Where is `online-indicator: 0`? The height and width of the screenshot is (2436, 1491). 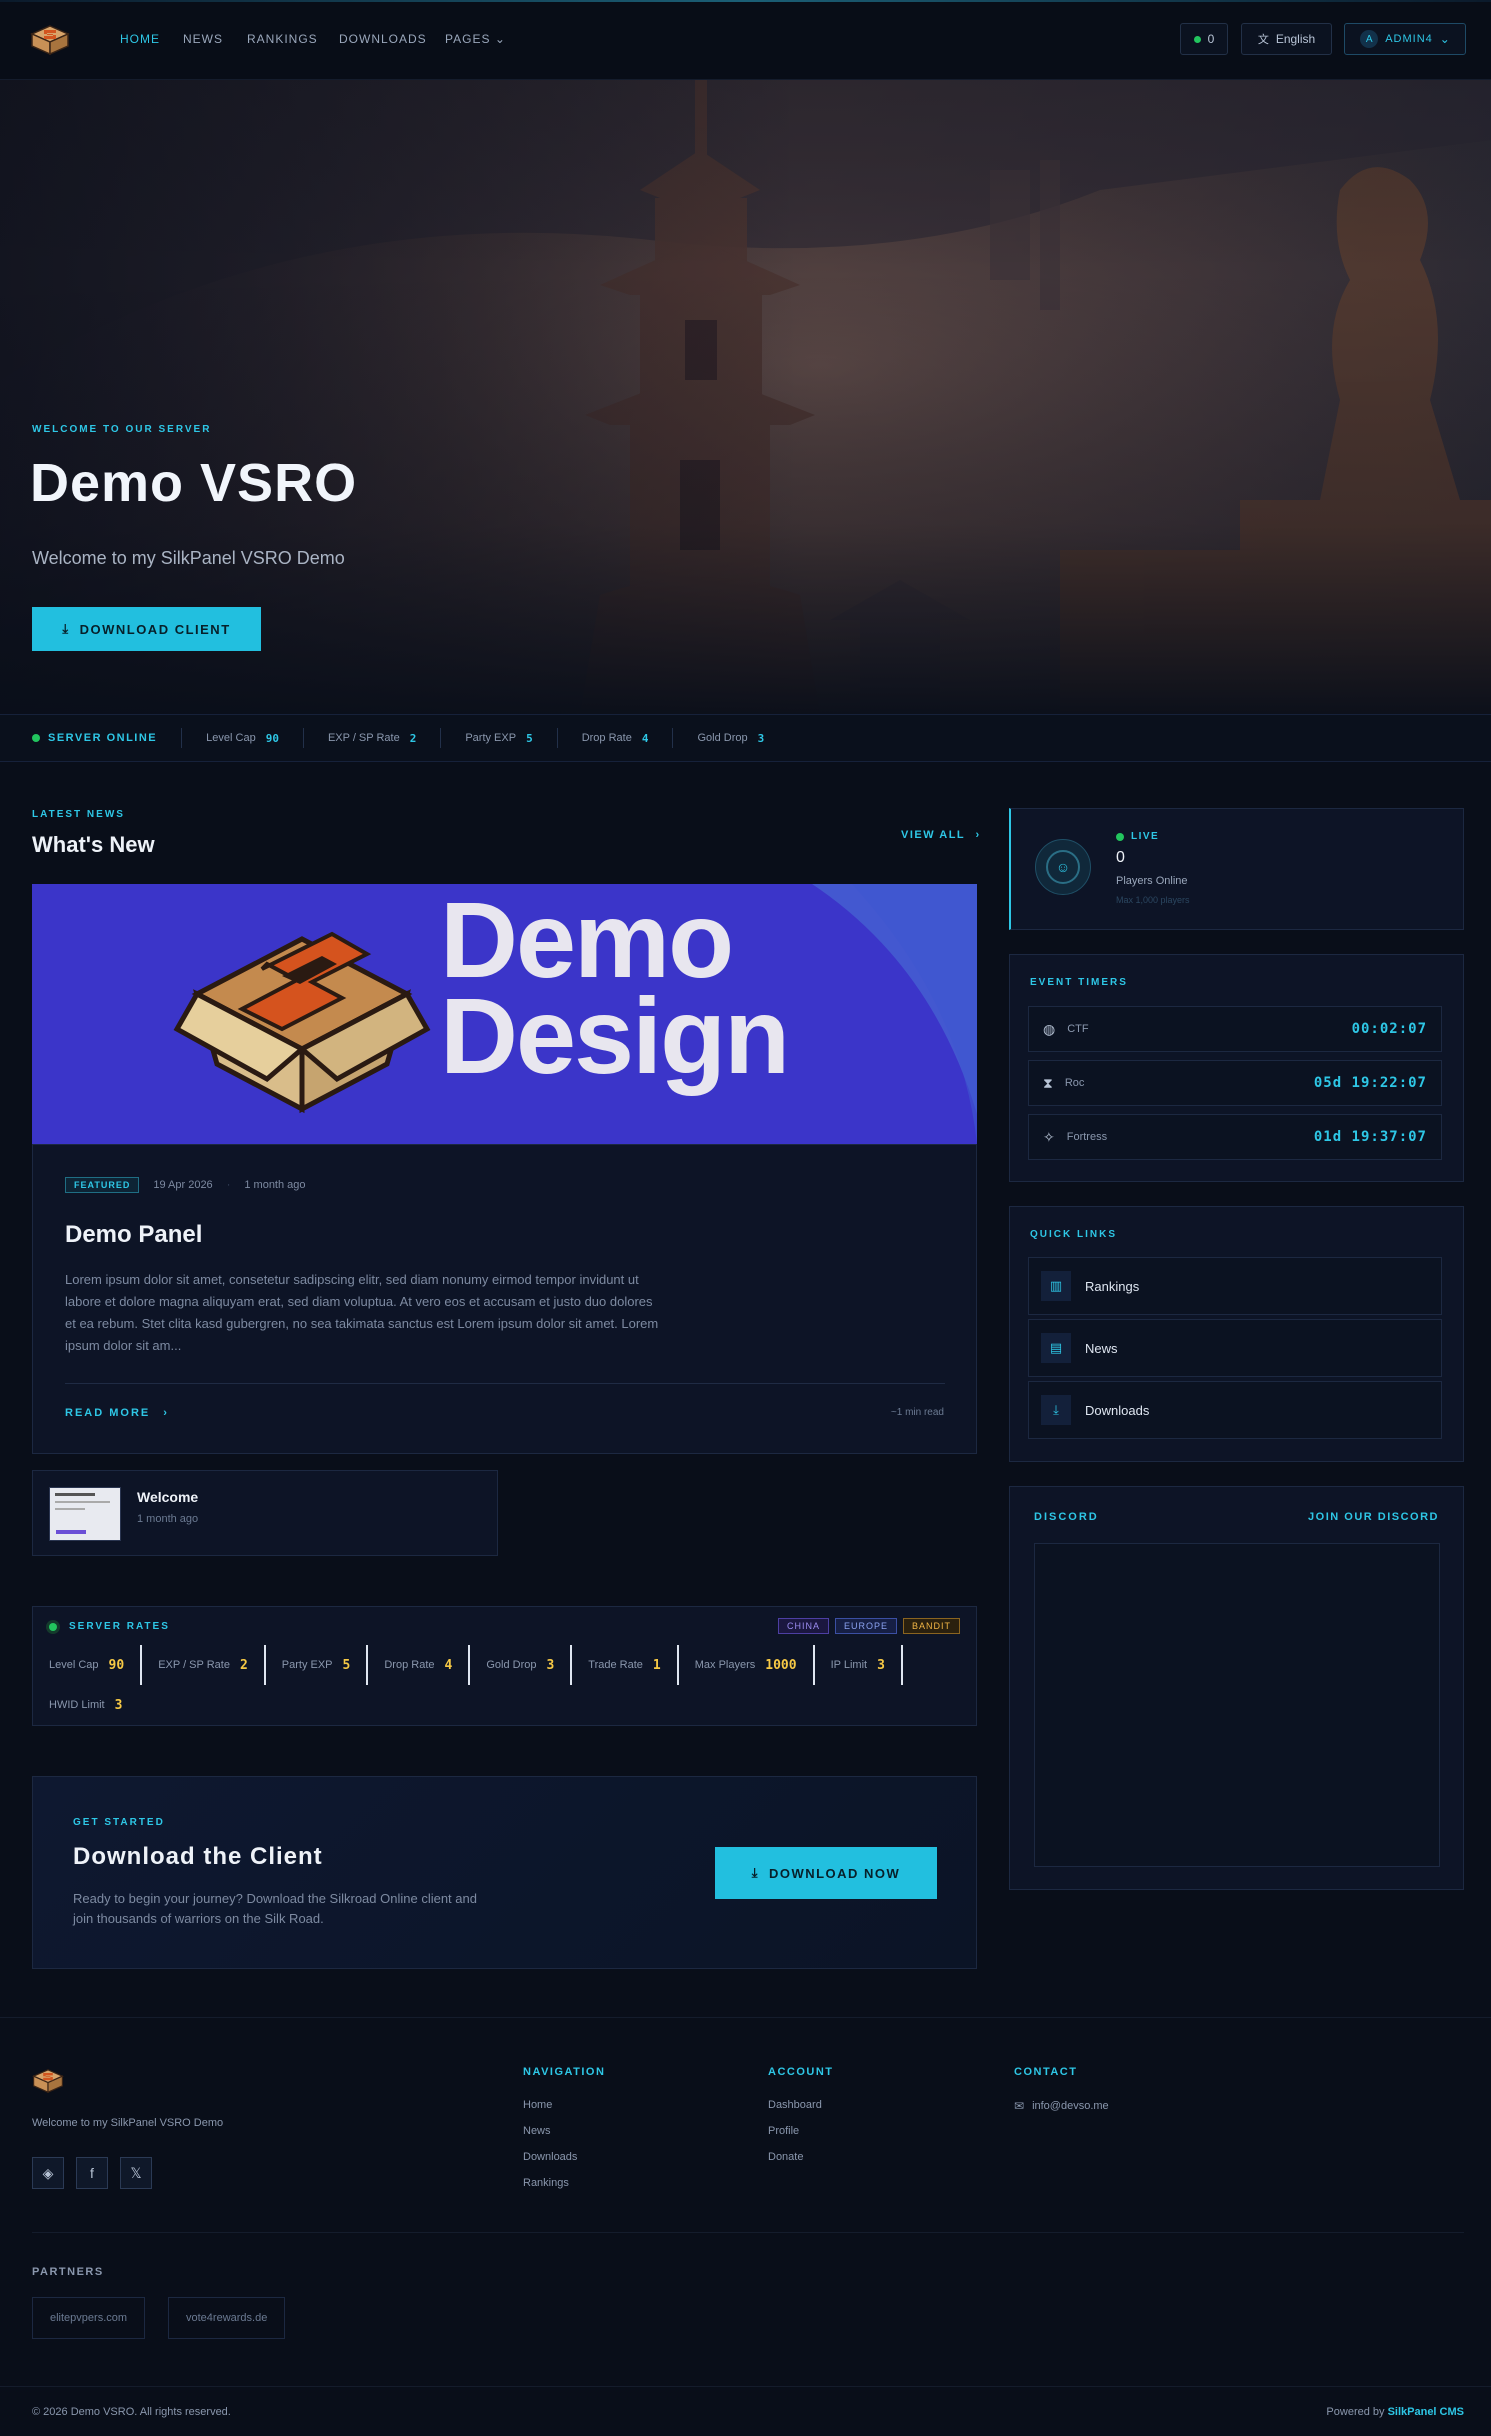 online-indicator: 0 is located at coordinates (1204, 39).